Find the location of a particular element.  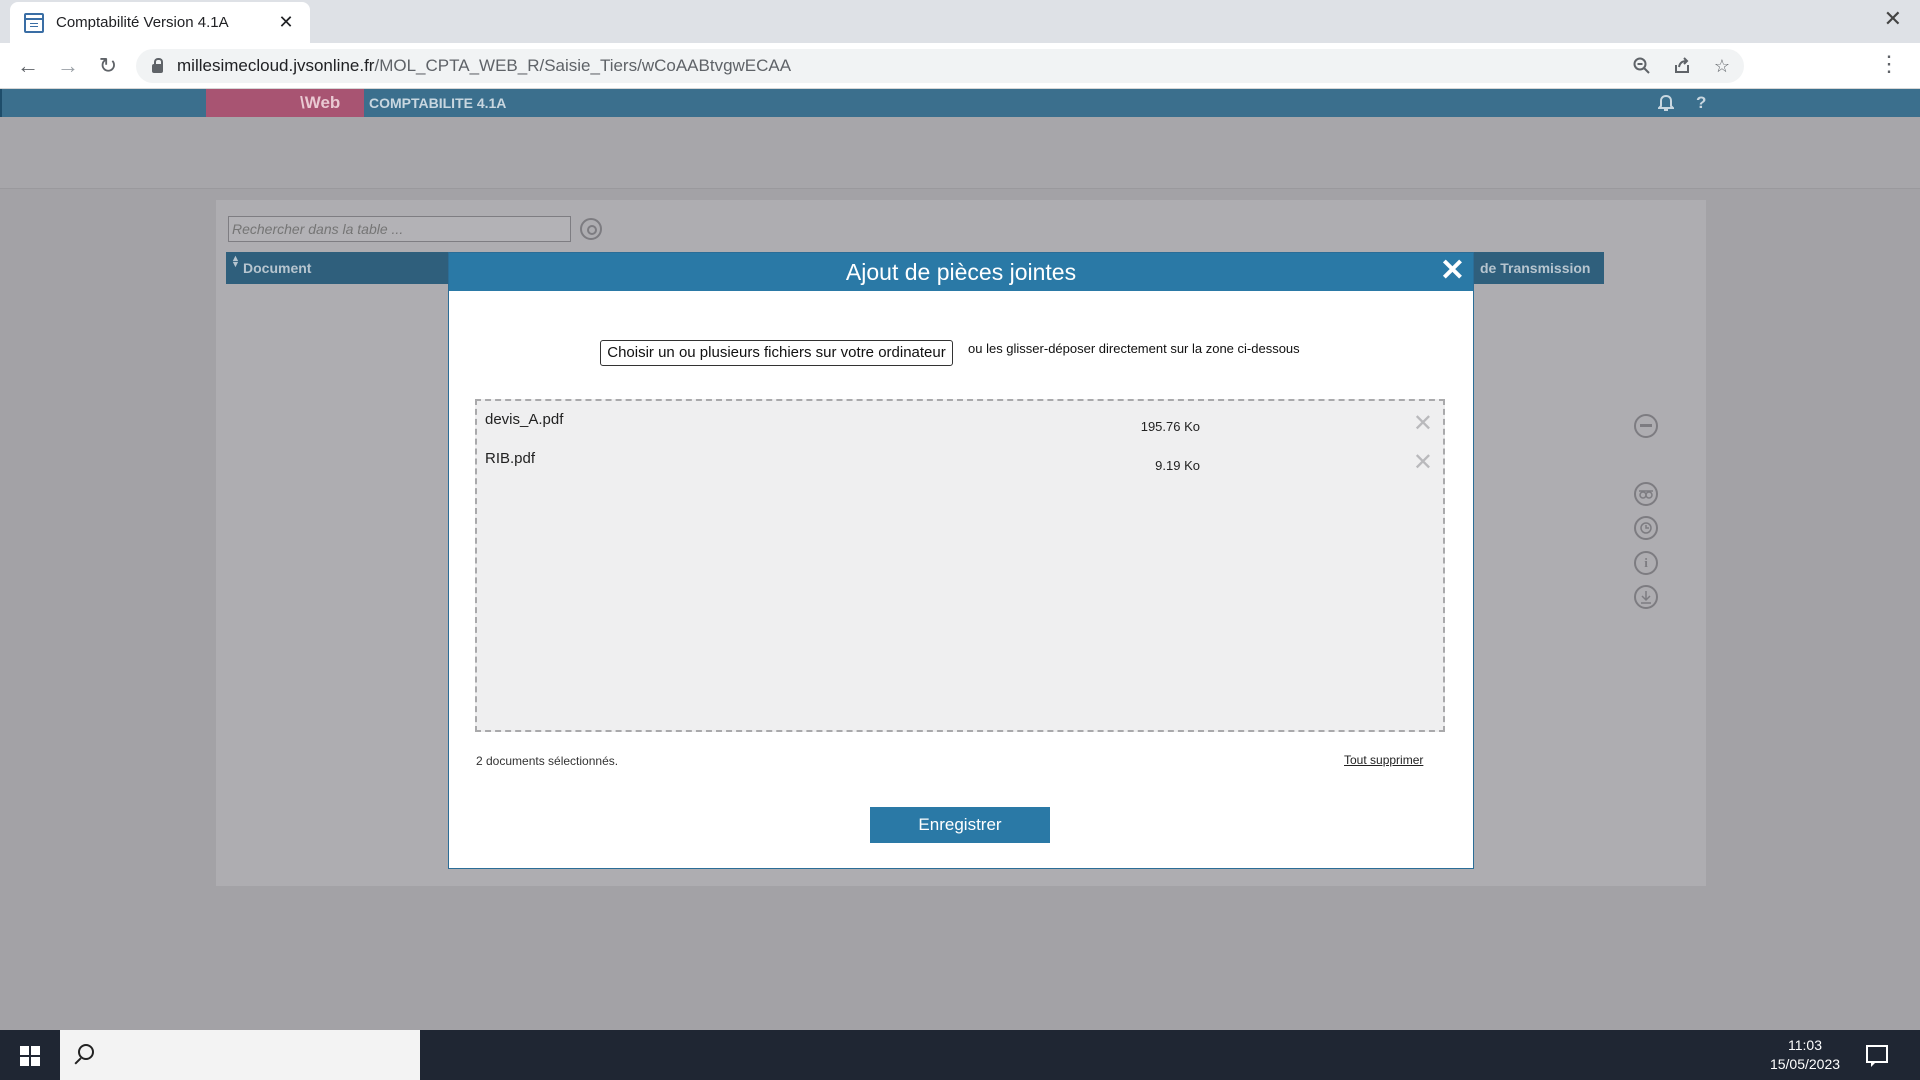

help-icon: ? is located at coordinates (1701, 103).